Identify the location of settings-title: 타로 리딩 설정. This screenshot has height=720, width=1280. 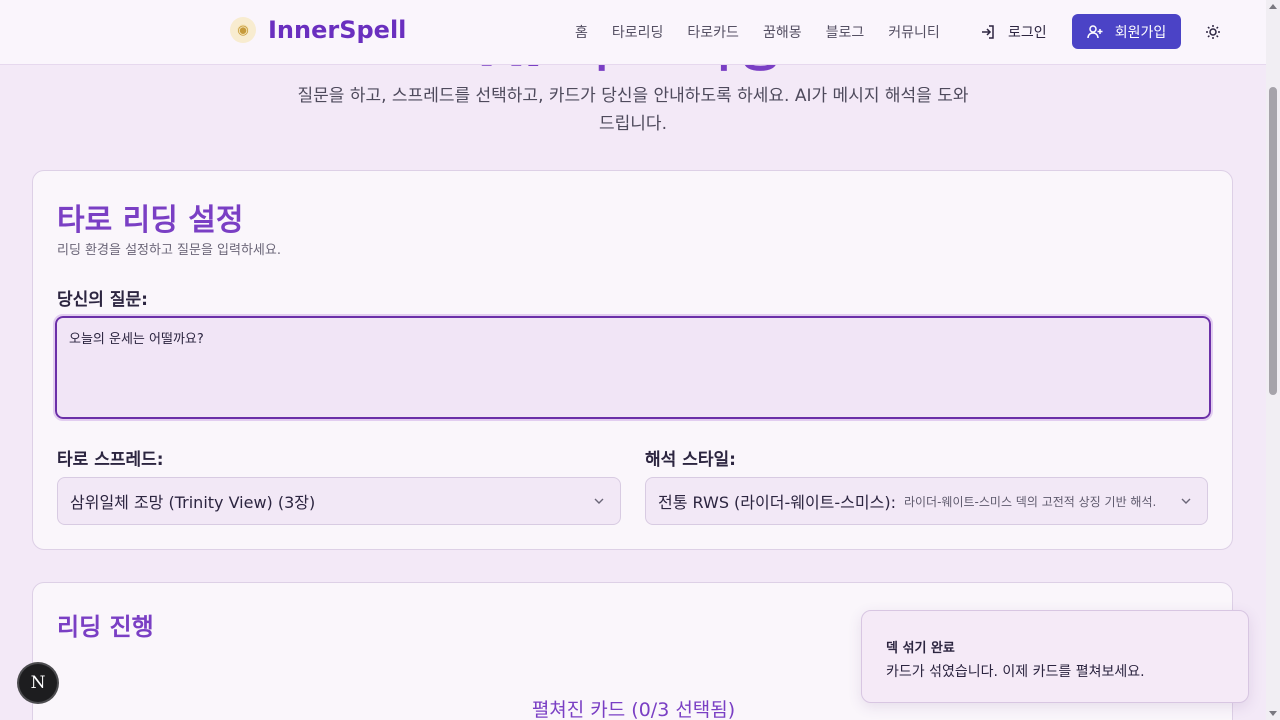
(150, 220).